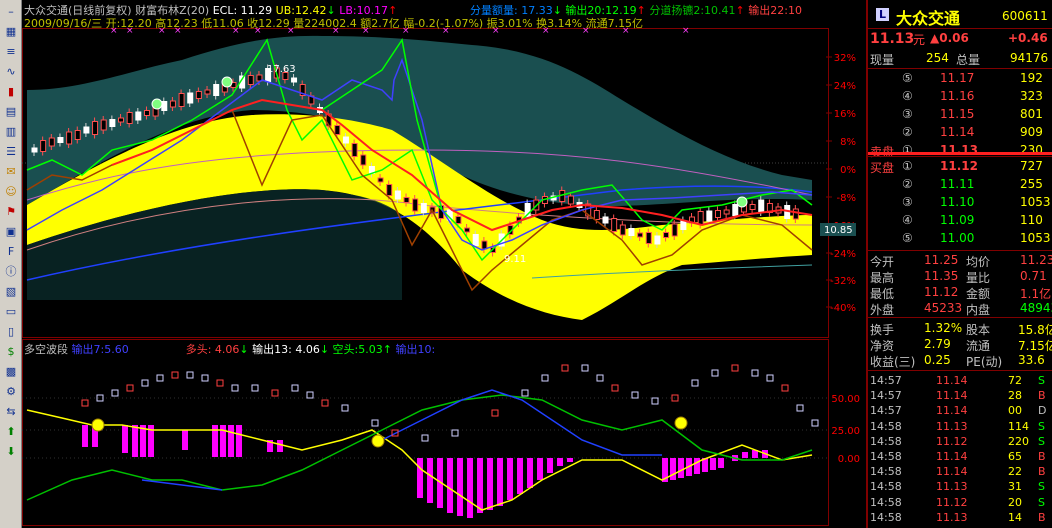 The image size is (1052, 528). What do you see at coordinates (845, 431) in the screenshot?
I see `sub-axis-label: 25.00` at bounding box center [845, 431].